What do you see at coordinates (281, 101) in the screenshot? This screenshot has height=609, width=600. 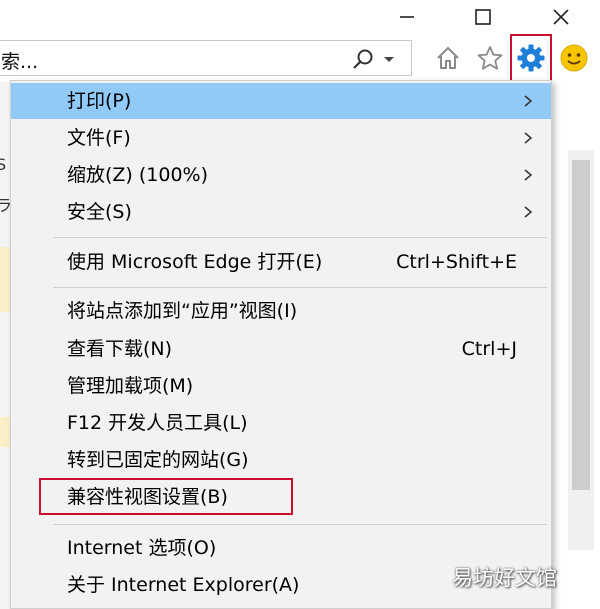 I see `menu-item-print: 打印(P)` at bounding box center [281, 101].